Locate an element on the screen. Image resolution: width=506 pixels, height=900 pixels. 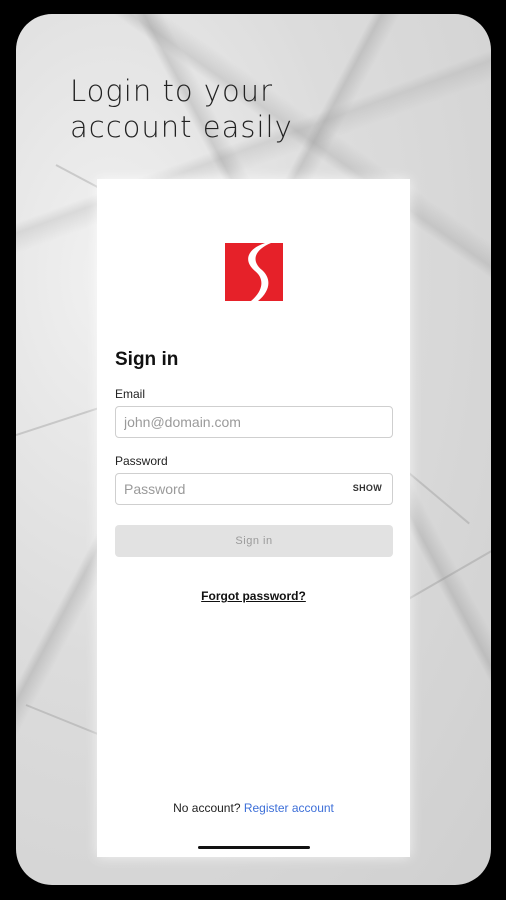
register-account-link: Register account is located at coordinates (289, 808).